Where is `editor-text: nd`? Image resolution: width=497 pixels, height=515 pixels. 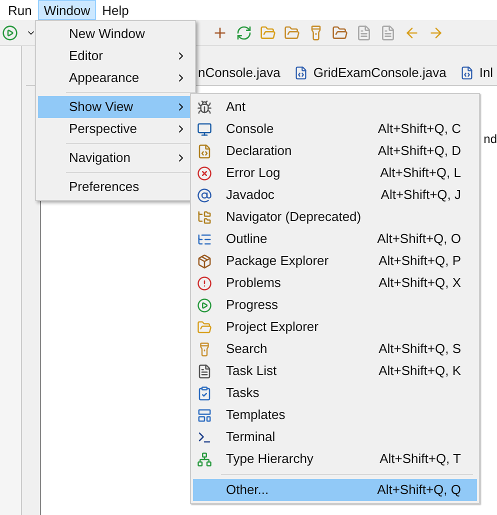 editor-text: nd is located at coordinates (490, 139).